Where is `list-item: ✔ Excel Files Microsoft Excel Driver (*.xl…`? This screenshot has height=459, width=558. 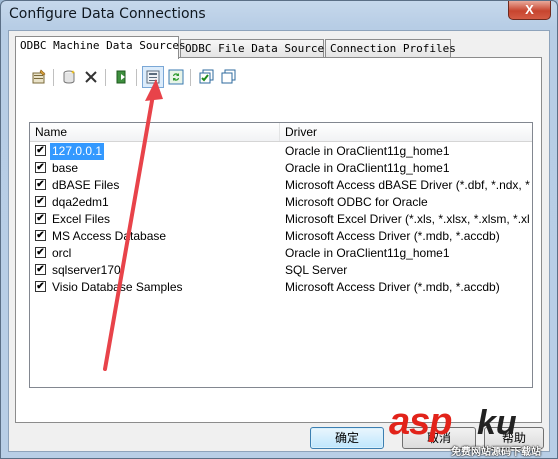
list-item: ✔ Excel Files Microsoft Excel Driver (*.xl… is located at coordinates (281, 219).